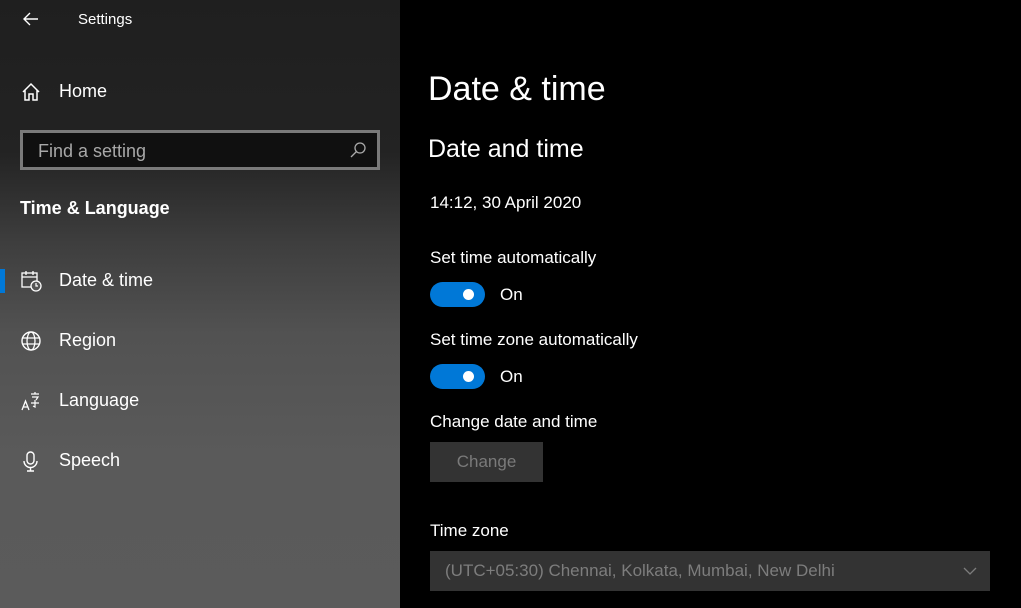  I want to click on sidebar-item-home: Home, so click(200, 92).